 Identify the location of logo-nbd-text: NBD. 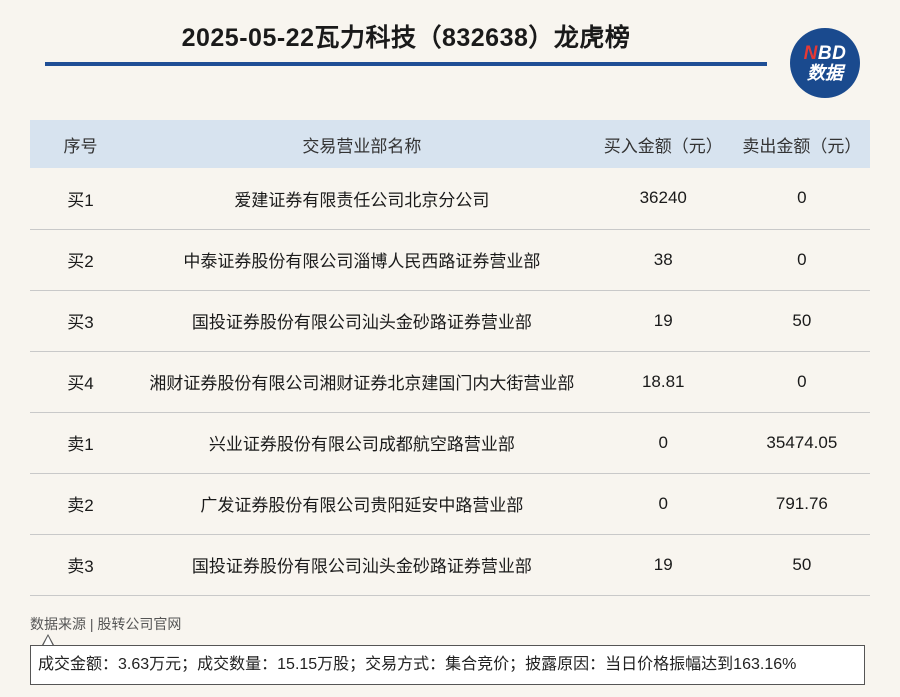
(825, 53).